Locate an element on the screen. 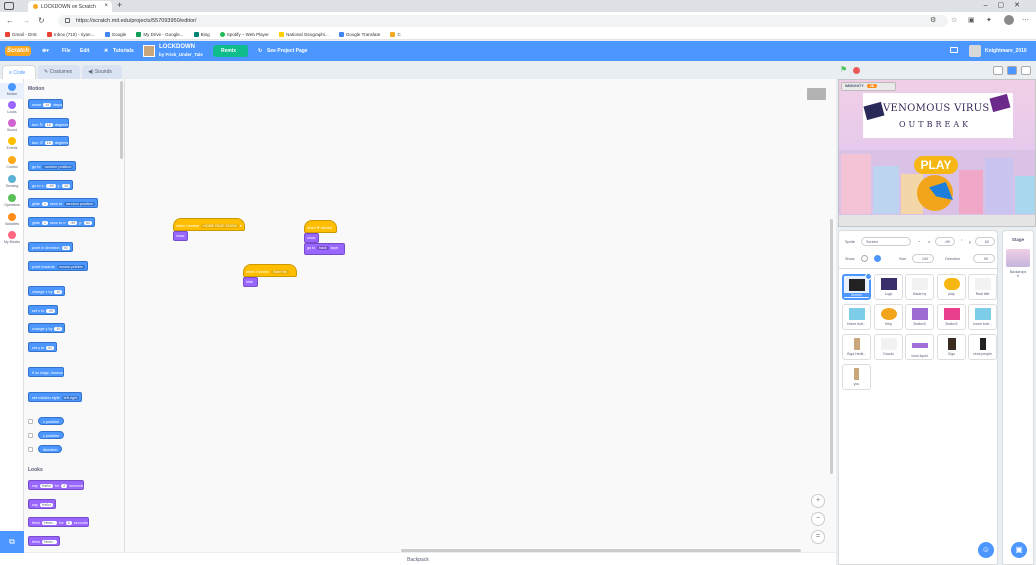 The width and height of the screenshot is (1036, 565). bookmark-c: C is located at coordinates (394, 33).